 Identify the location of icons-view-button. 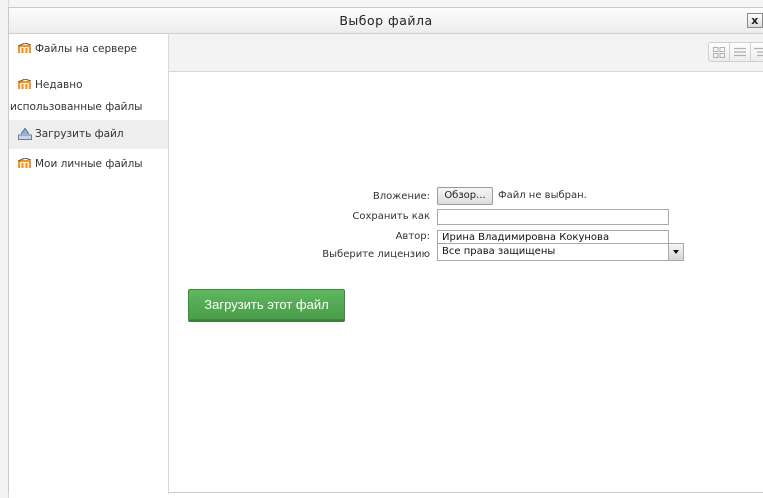
(719, 52).